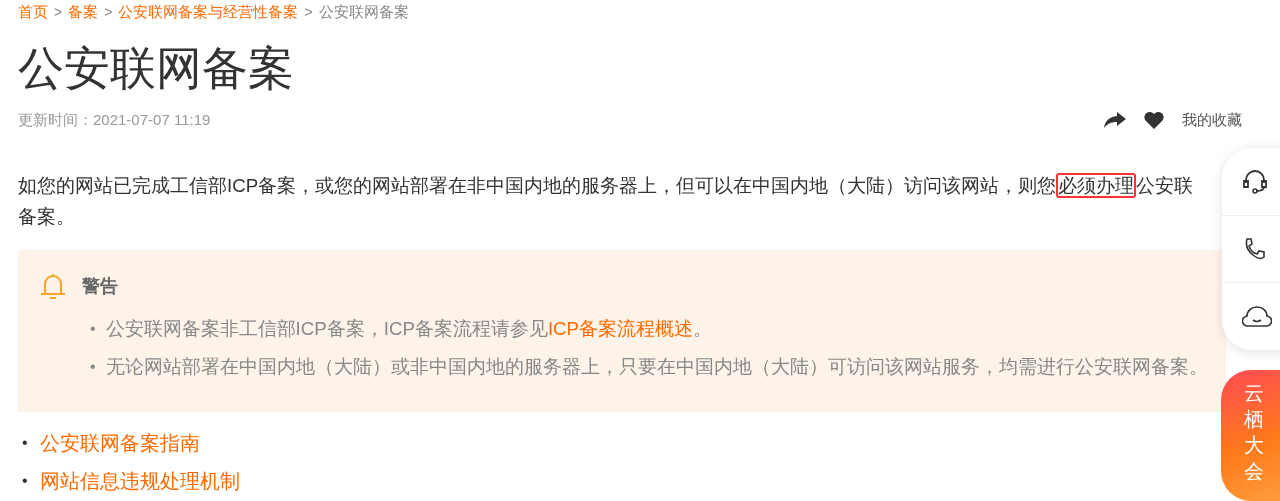 The image size is (1280, 501). Describe the element at coordinates (100, 286) in the screenshot. I see `warning-title: 警告` at that location.